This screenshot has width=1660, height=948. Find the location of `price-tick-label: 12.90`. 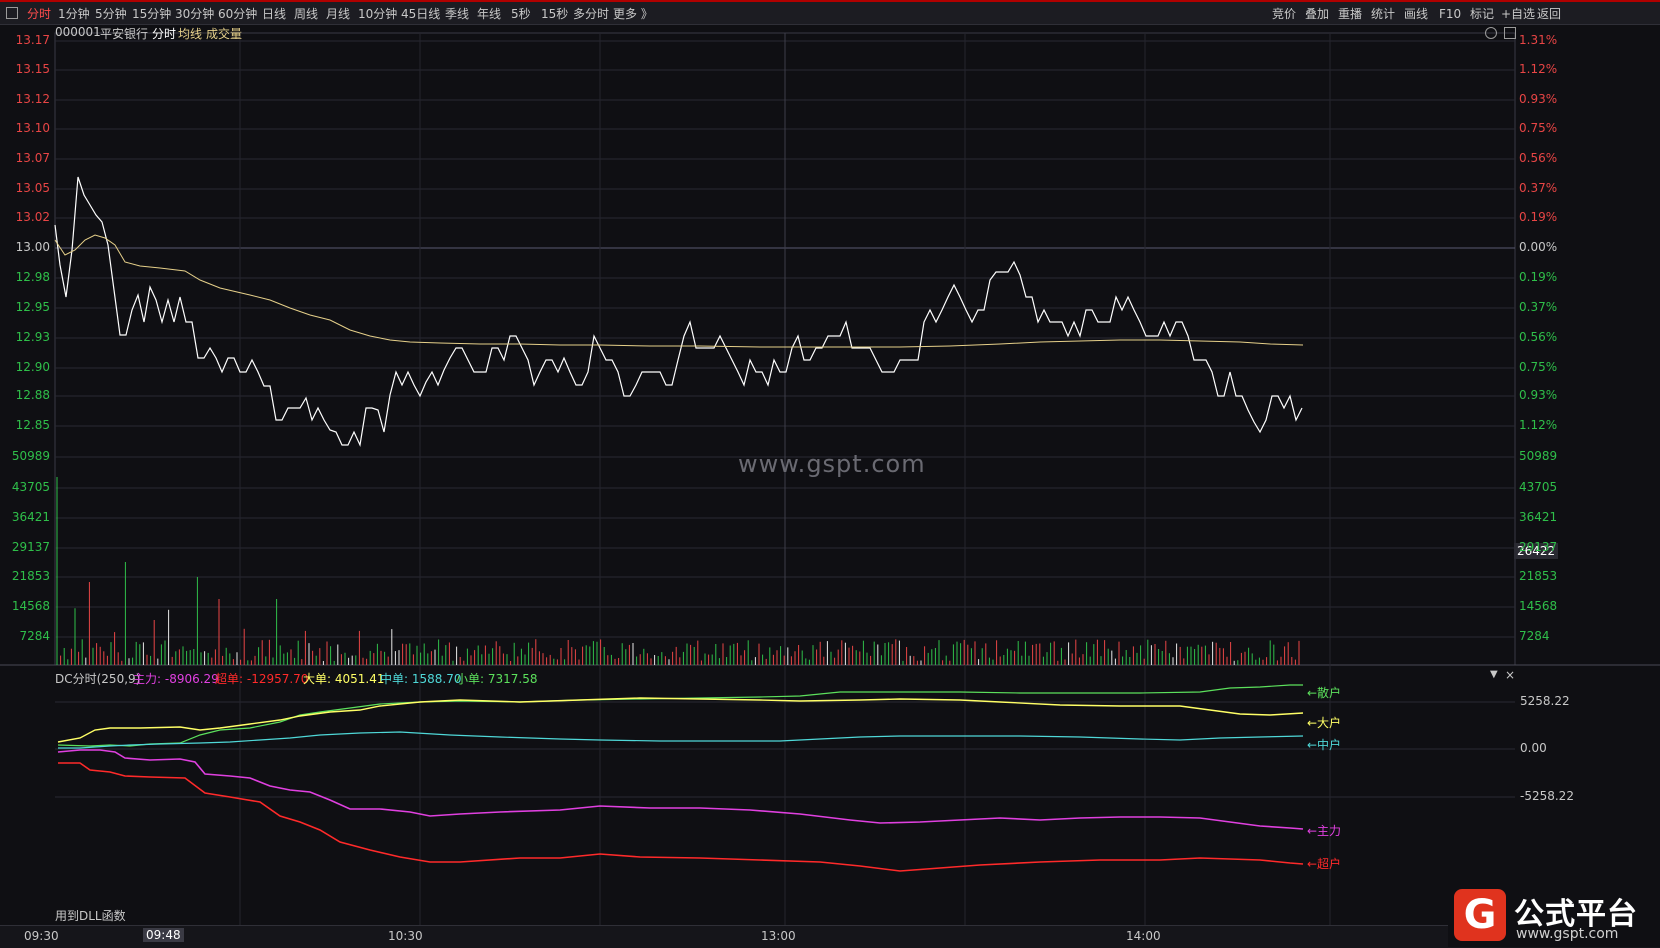

price-tick-label: 12.90 is located at coordinates (32, 367).